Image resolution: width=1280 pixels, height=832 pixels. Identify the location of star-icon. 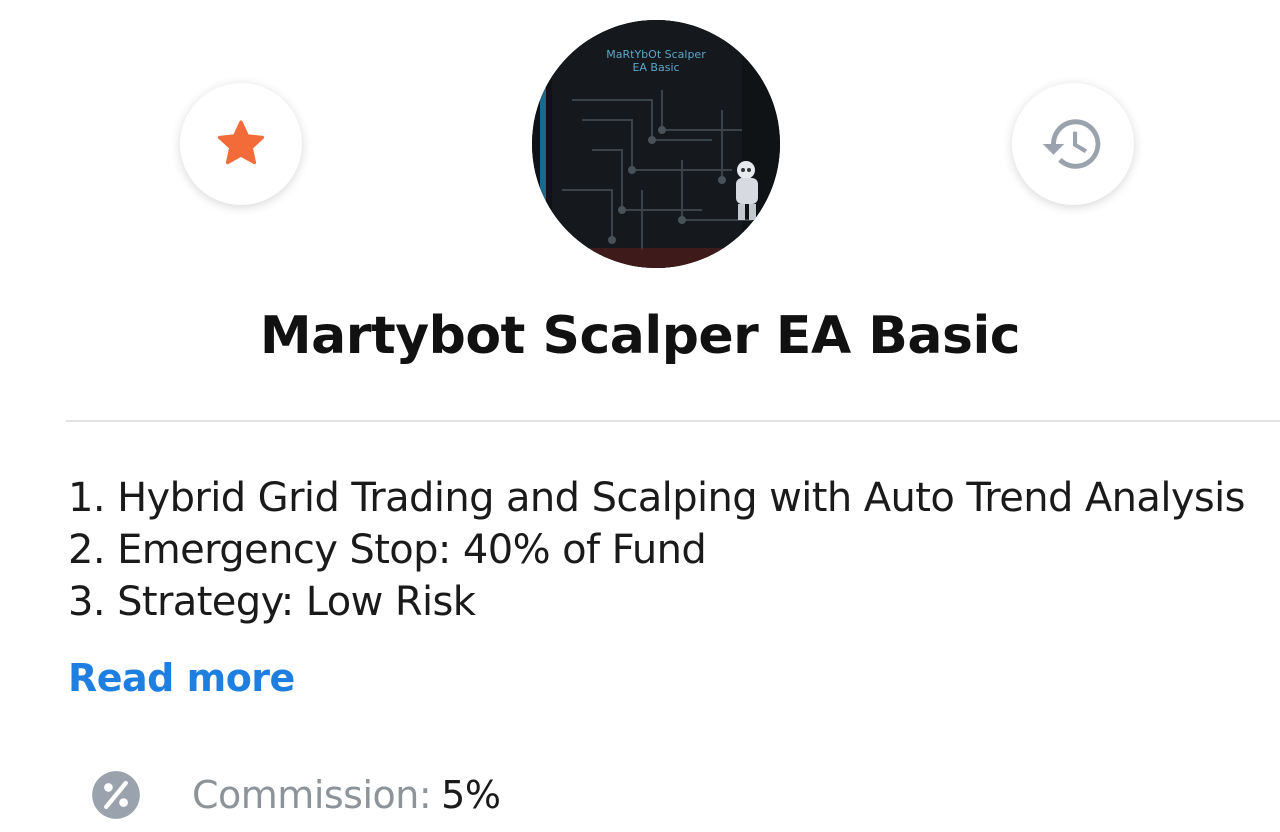
(241, 142).